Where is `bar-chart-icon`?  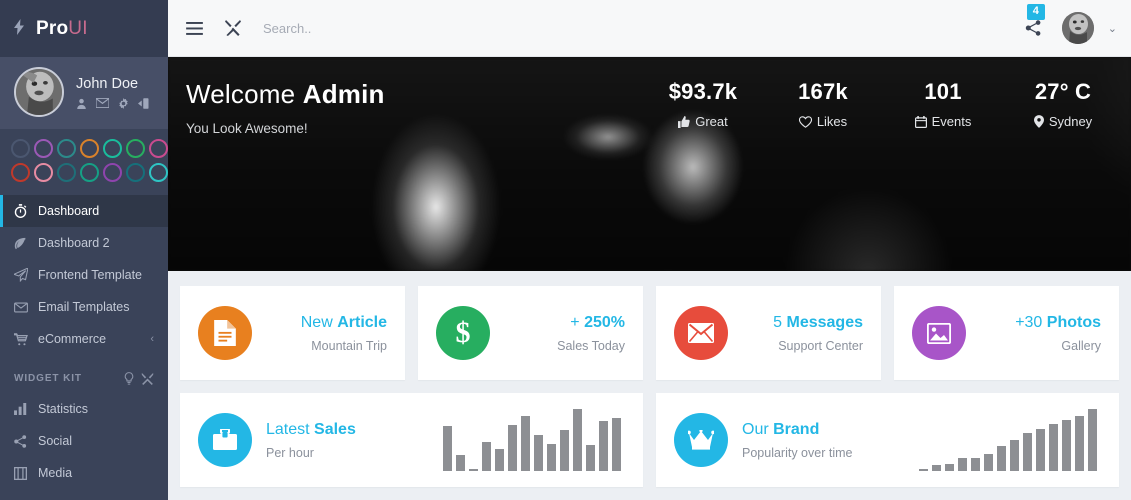 bar-chart-icon is located at coordinates (24, 409).